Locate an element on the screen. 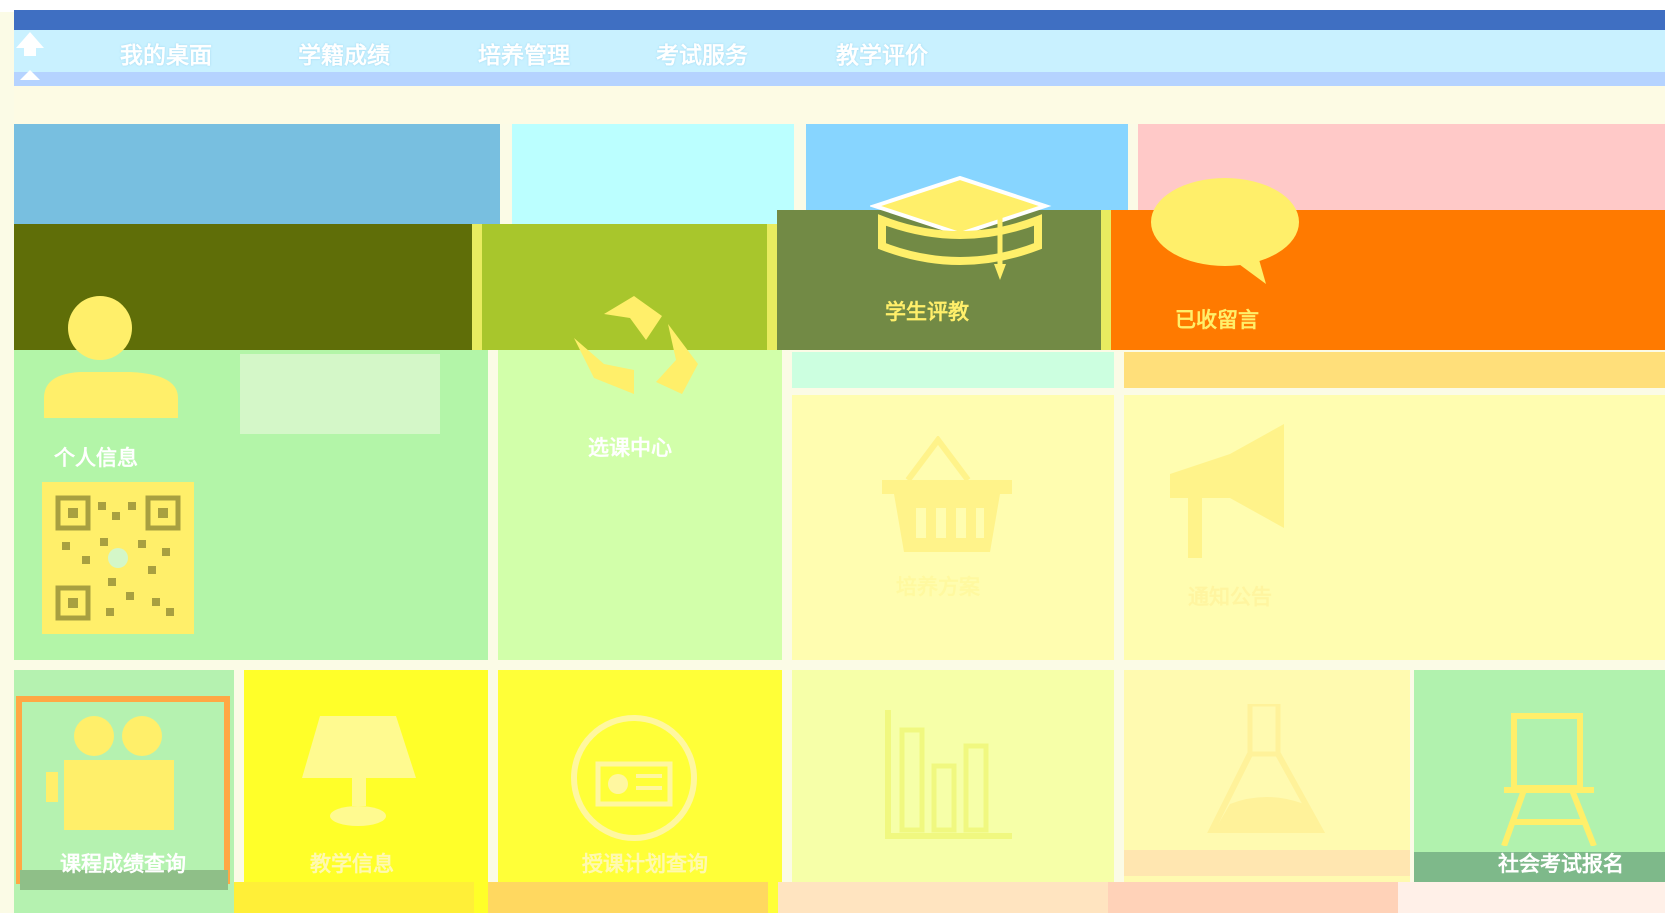 This screenshot has height=913, width=1665. tile-label: 个人信息 is located at coordinates (96, 458).